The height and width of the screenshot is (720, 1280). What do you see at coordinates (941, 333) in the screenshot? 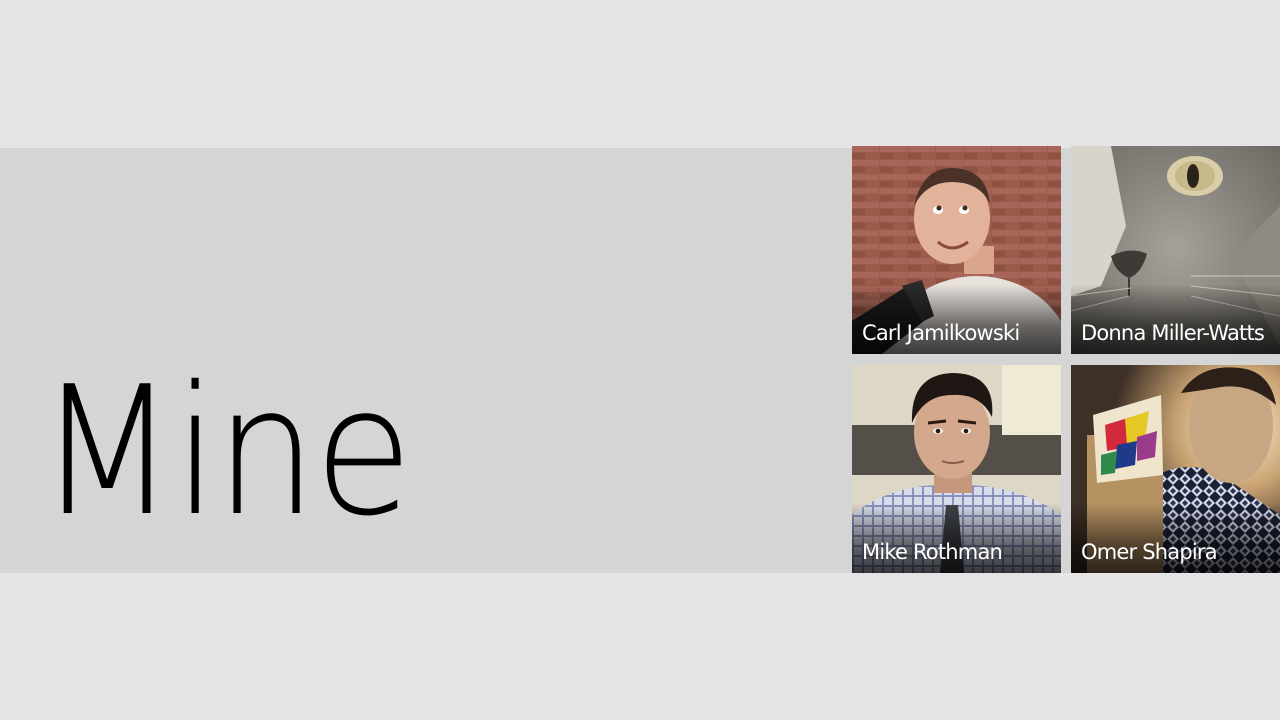
I see `person-name: Carl Jamilkowski` at bounding box center [941, 333].